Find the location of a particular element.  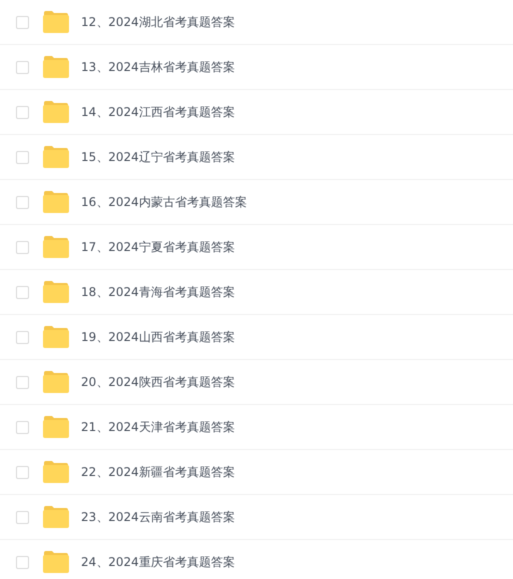

folder-name: 21、2024天津省考真题答案 is located at coordinates (158, 427).